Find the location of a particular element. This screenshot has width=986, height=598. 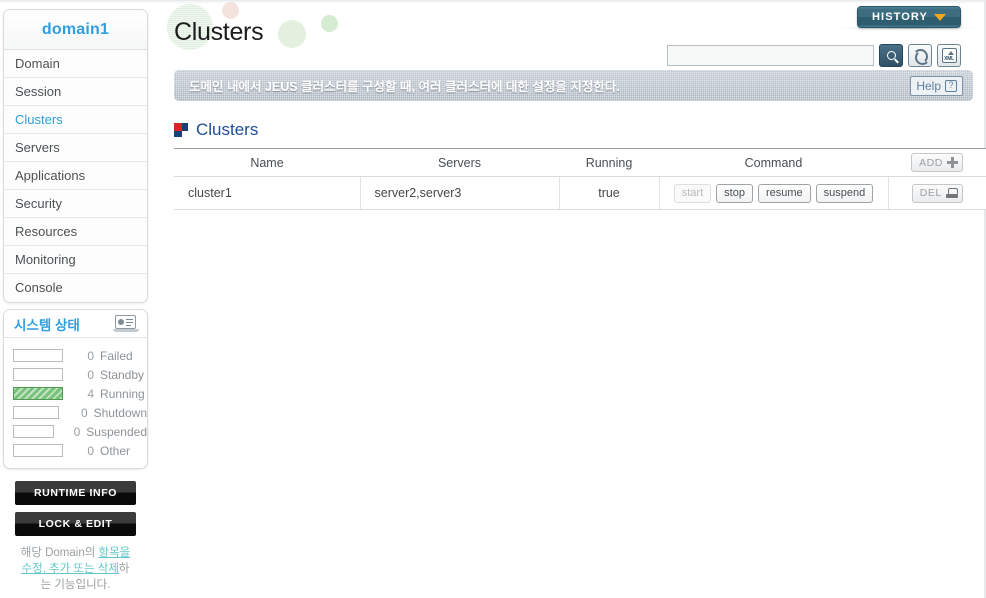

status-label-failed: Failed is located at coordinates (116, 355).